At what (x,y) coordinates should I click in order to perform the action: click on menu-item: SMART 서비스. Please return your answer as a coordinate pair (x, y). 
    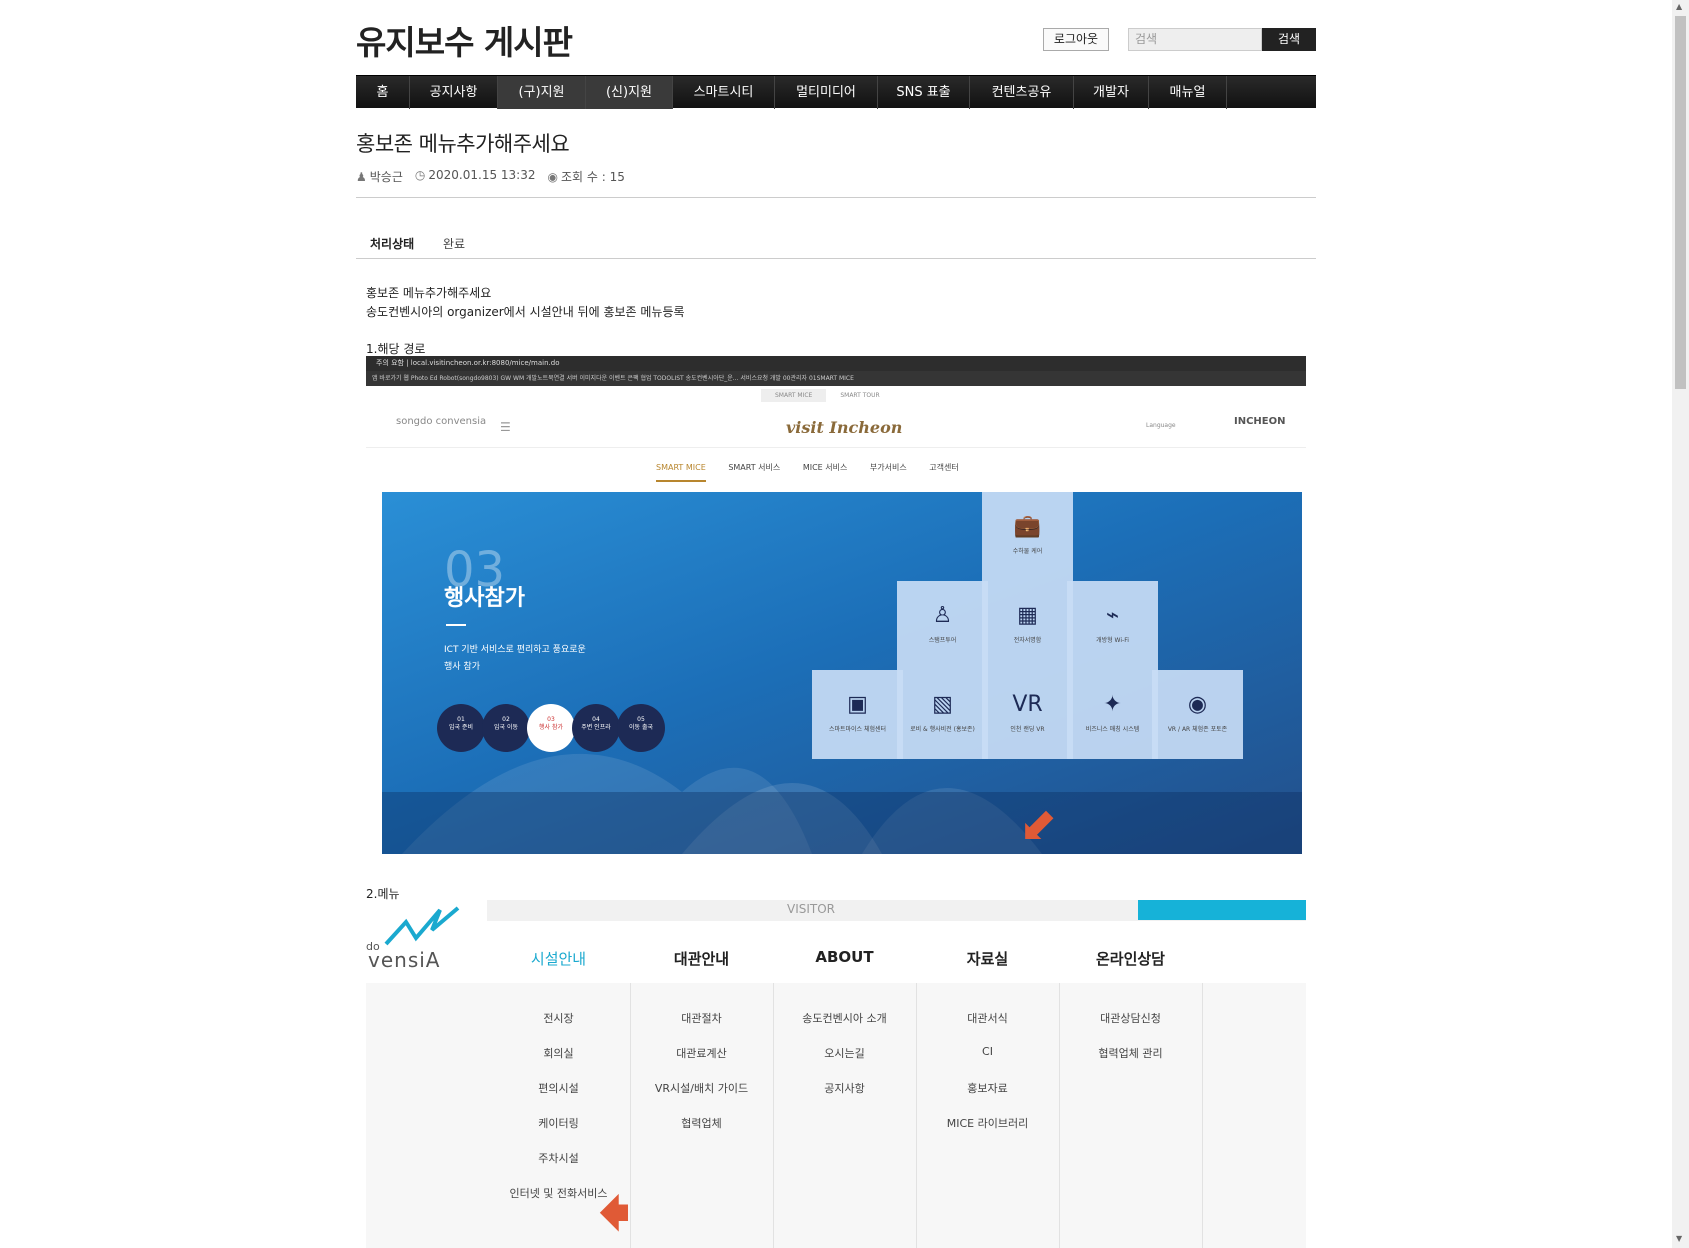
    Looking at the image, I should click on (754, 467).